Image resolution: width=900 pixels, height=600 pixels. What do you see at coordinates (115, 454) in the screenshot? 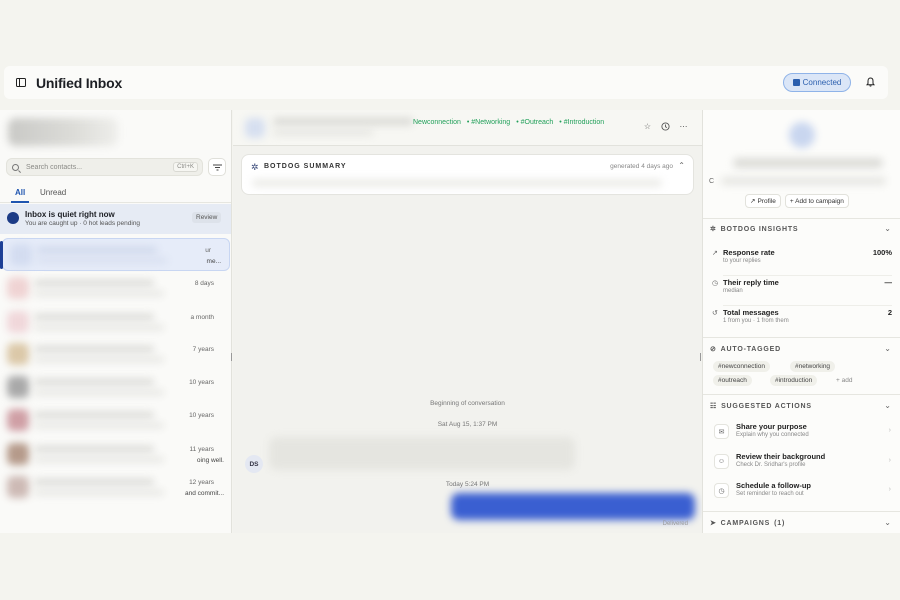
I see `list-item: 11 years oing well.` at bounding box center [115, 454].